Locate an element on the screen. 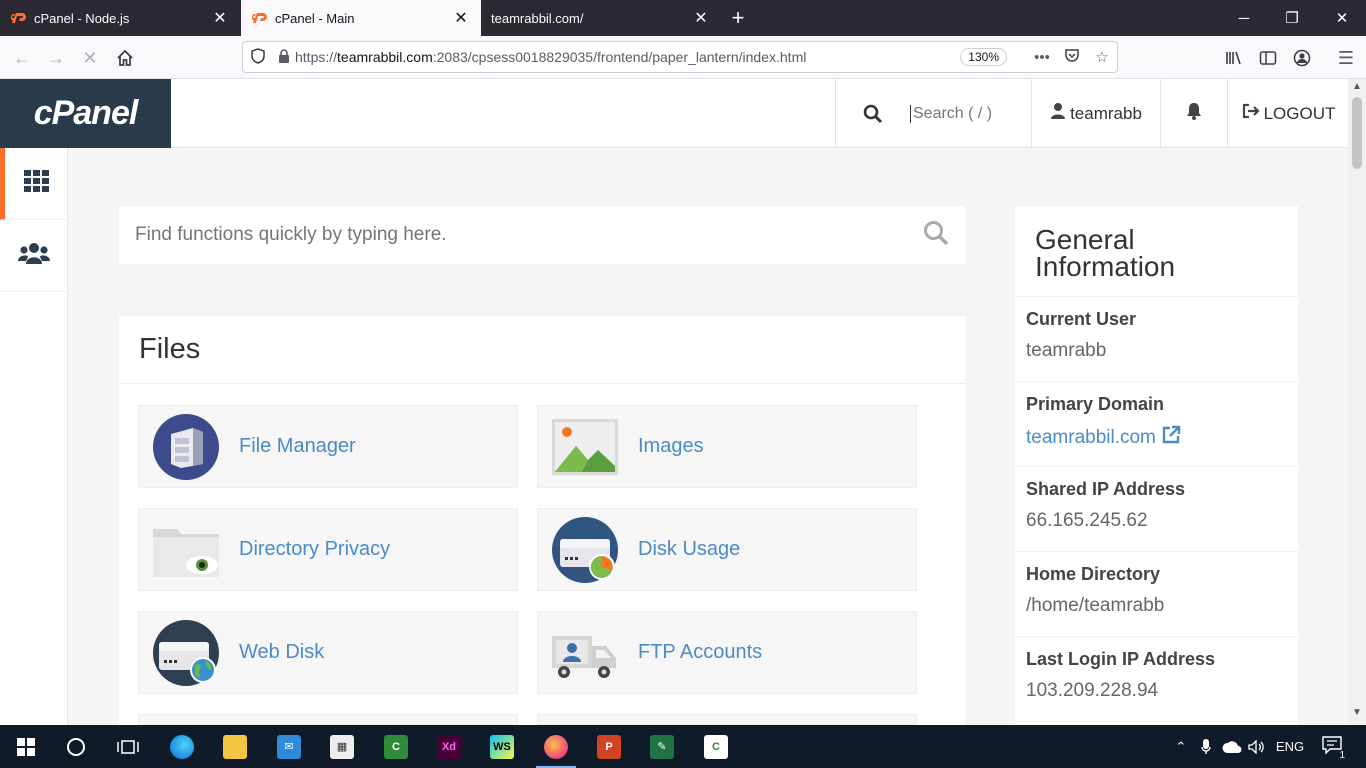 The height and width of the screenshot is (768, 1366). language-indicator: ENG is located at coordinates (1290, 746).